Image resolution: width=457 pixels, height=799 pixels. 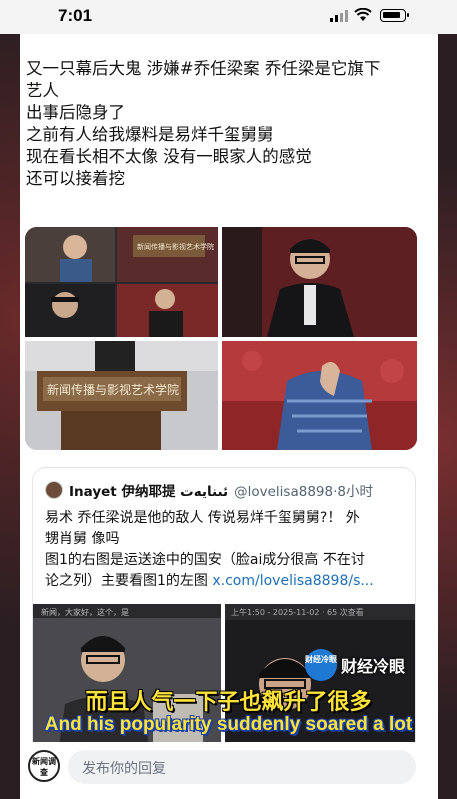 I want to click on portrait-image, so click(x=319, y=282).